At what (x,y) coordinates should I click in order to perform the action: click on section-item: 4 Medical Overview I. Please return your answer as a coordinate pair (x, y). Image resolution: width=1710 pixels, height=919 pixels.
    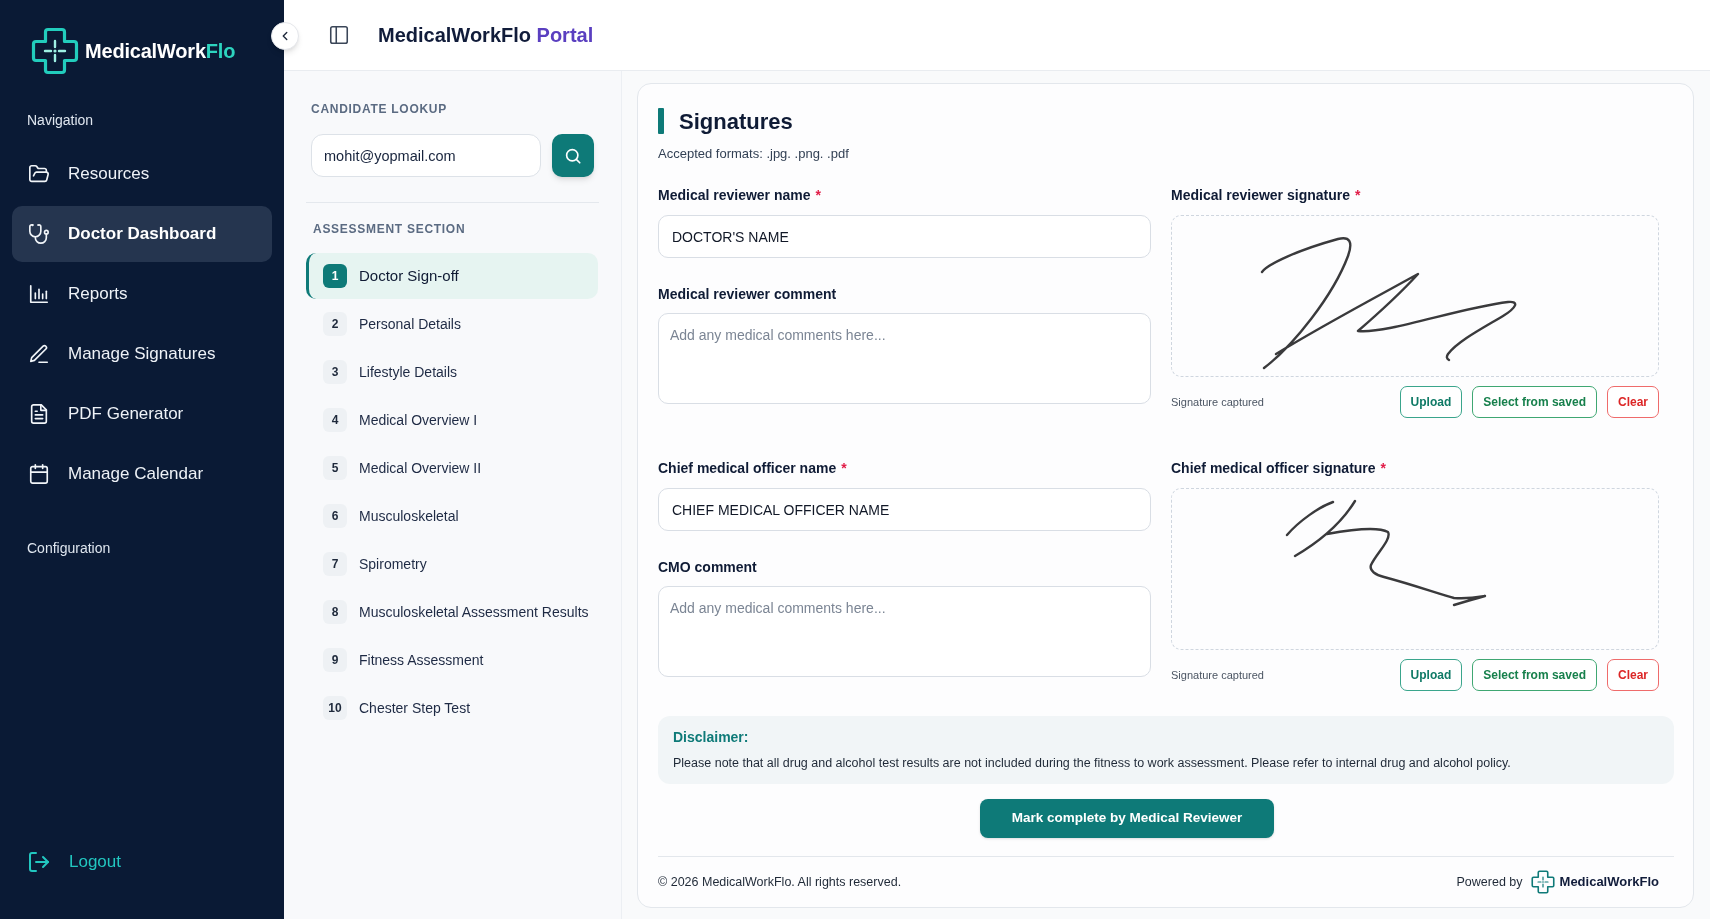
    Looking at the image, I should click on (452, 420).